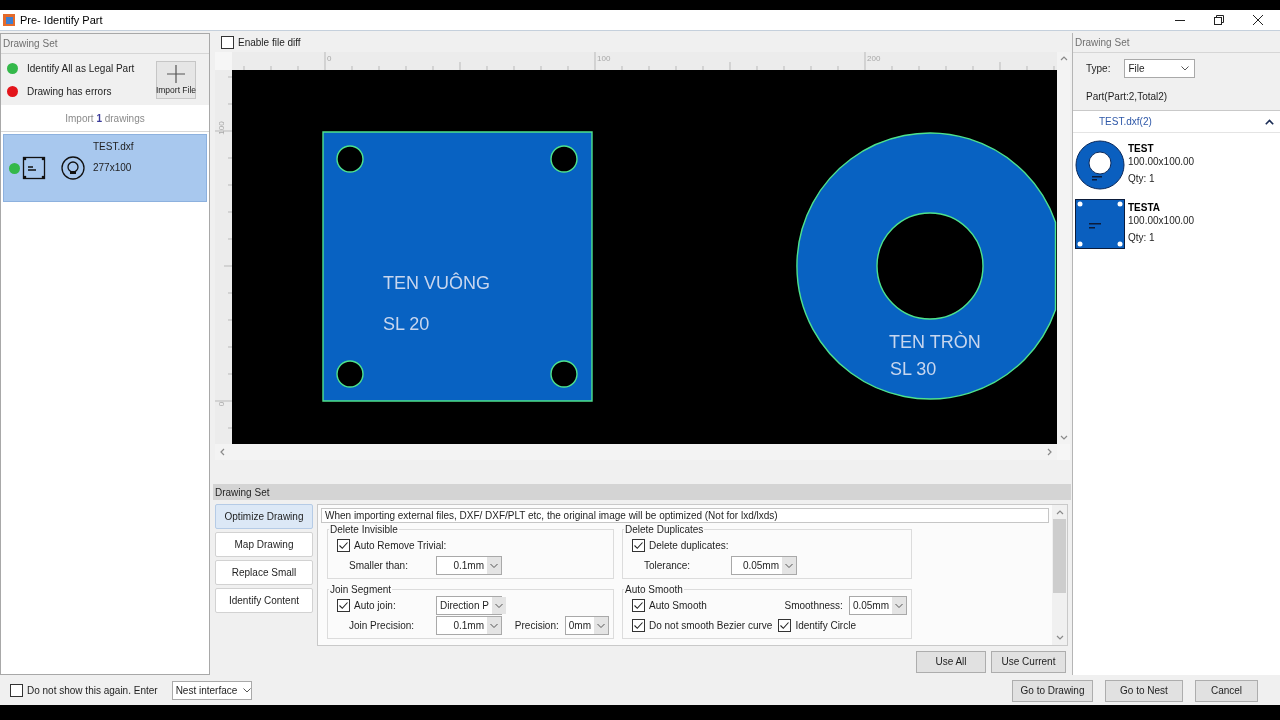 Image resolution: width=1280 pixels, height=720 pixels. I want to click on options-tab: Identify Content, so click(264, 600).